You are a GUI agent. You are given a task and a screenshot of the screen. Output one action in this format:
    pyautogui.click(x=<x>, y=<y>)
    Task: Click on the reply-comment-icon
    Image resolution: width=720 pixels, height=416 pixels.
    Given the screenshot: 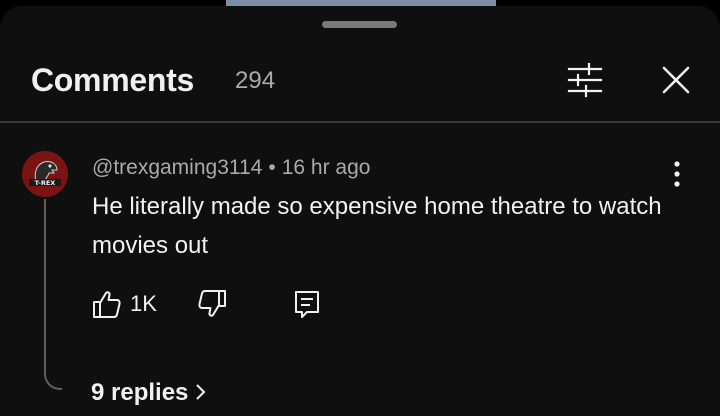 What is the action you would take?
    pyautogui.click(x=307, y=304)
    